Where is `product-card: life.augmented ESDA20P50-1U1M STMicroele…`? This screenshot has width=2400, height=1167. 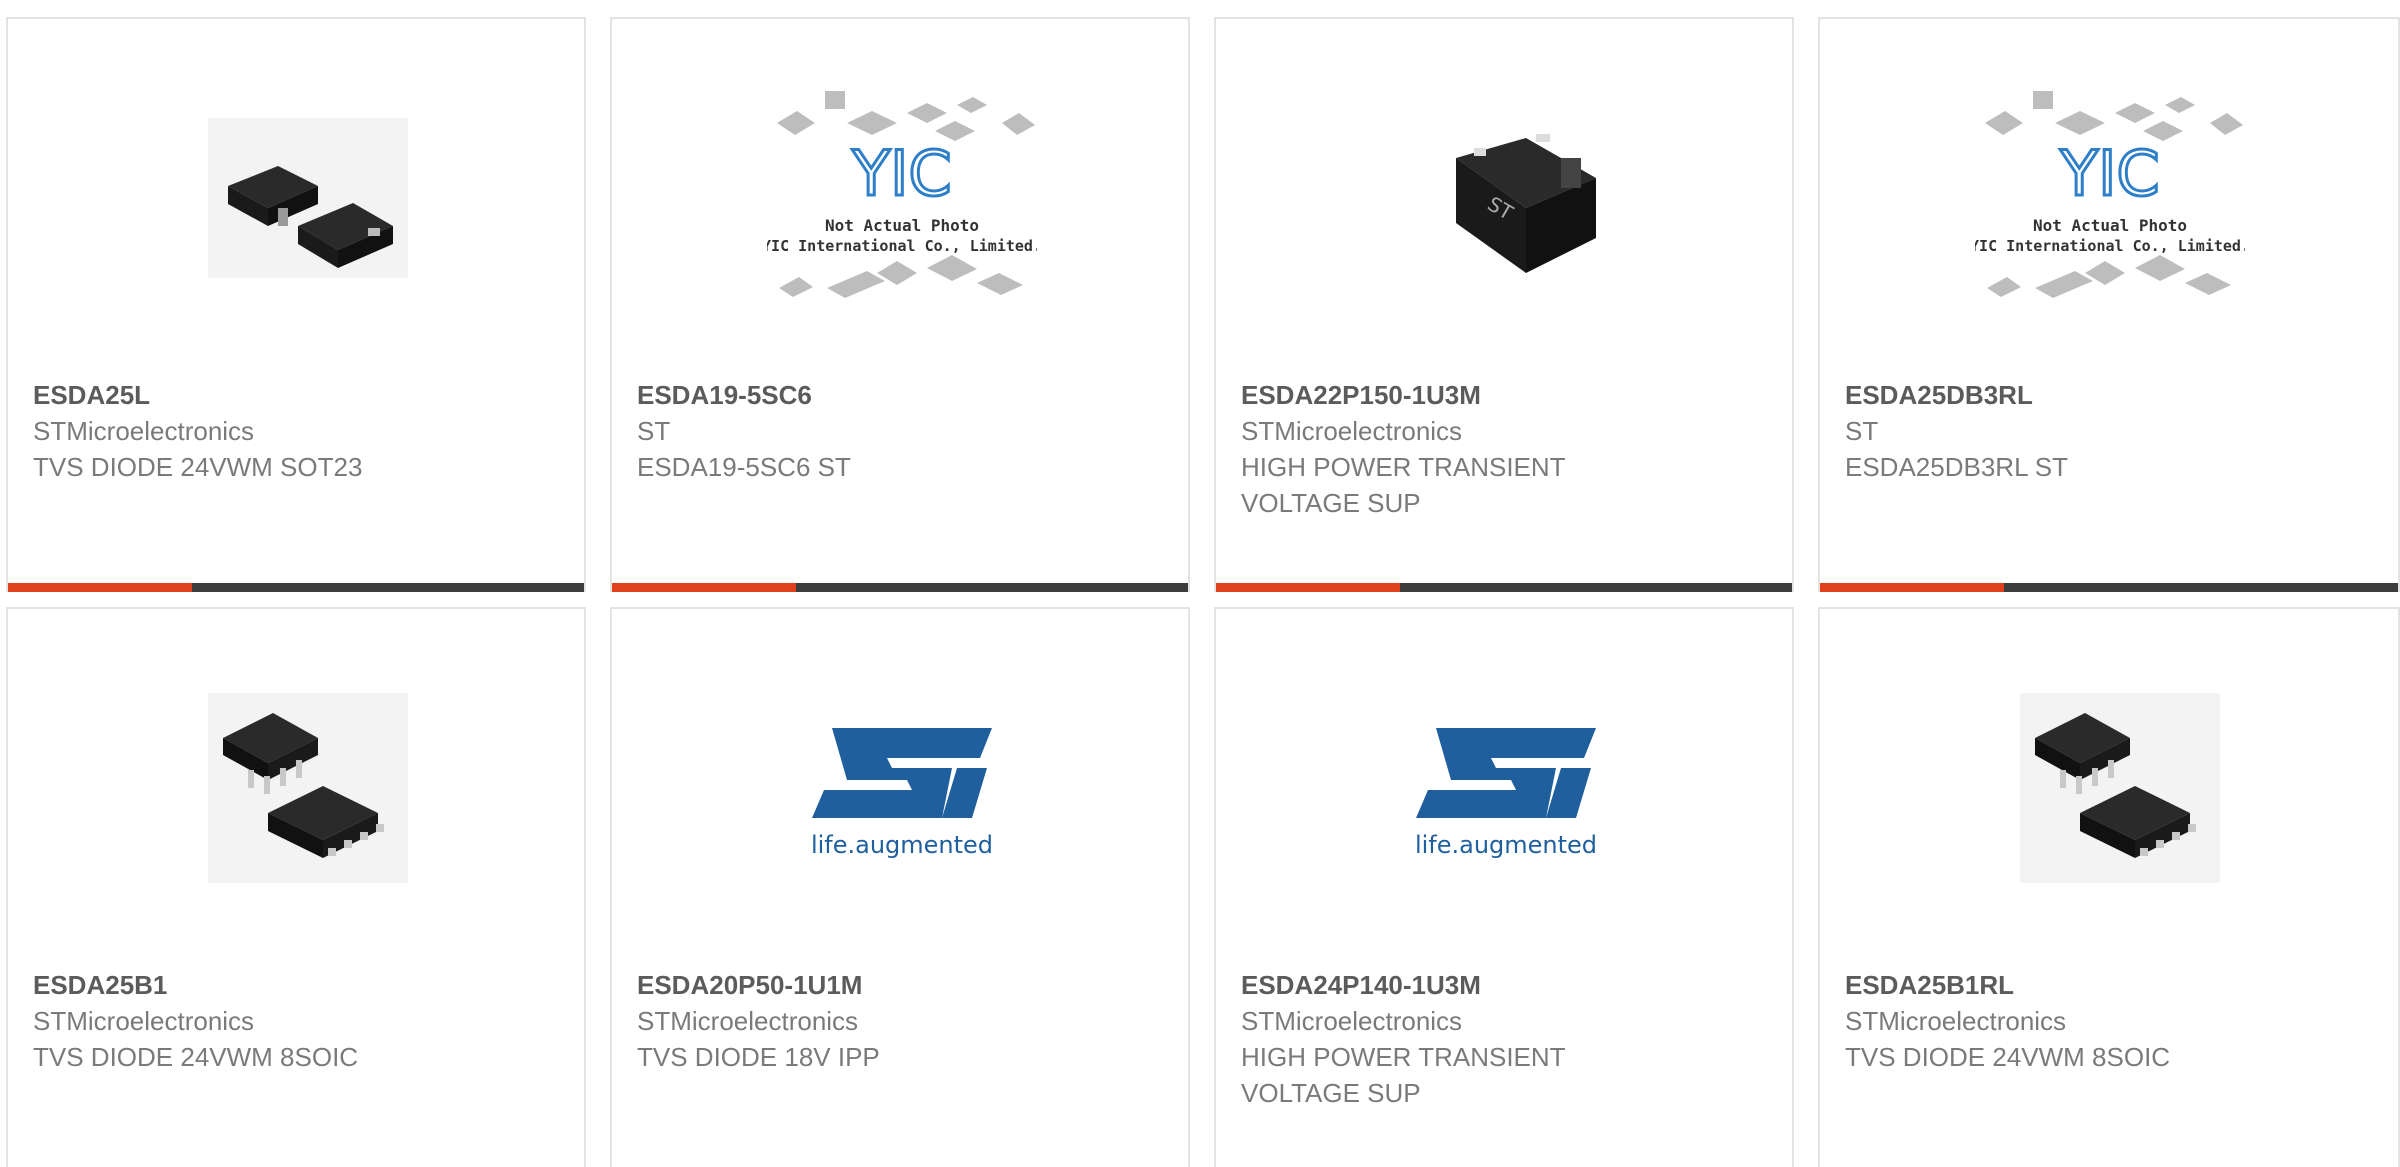
product-card: life.augmented ESDA20P50-1U1M STMicroele… is located at coordinates (900, 887).